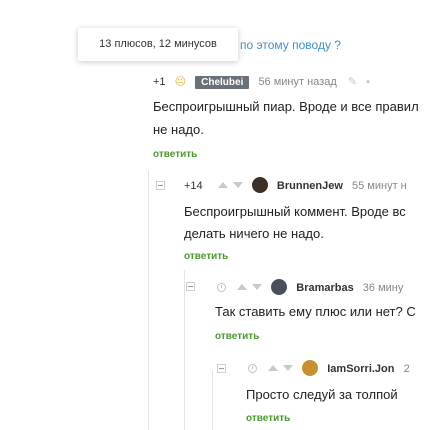 The height and width of the screenshot is (430, 430). Describe the element at coordinates (352, 82) in the screenshot. I see `edit-icon: ✎` at that location.